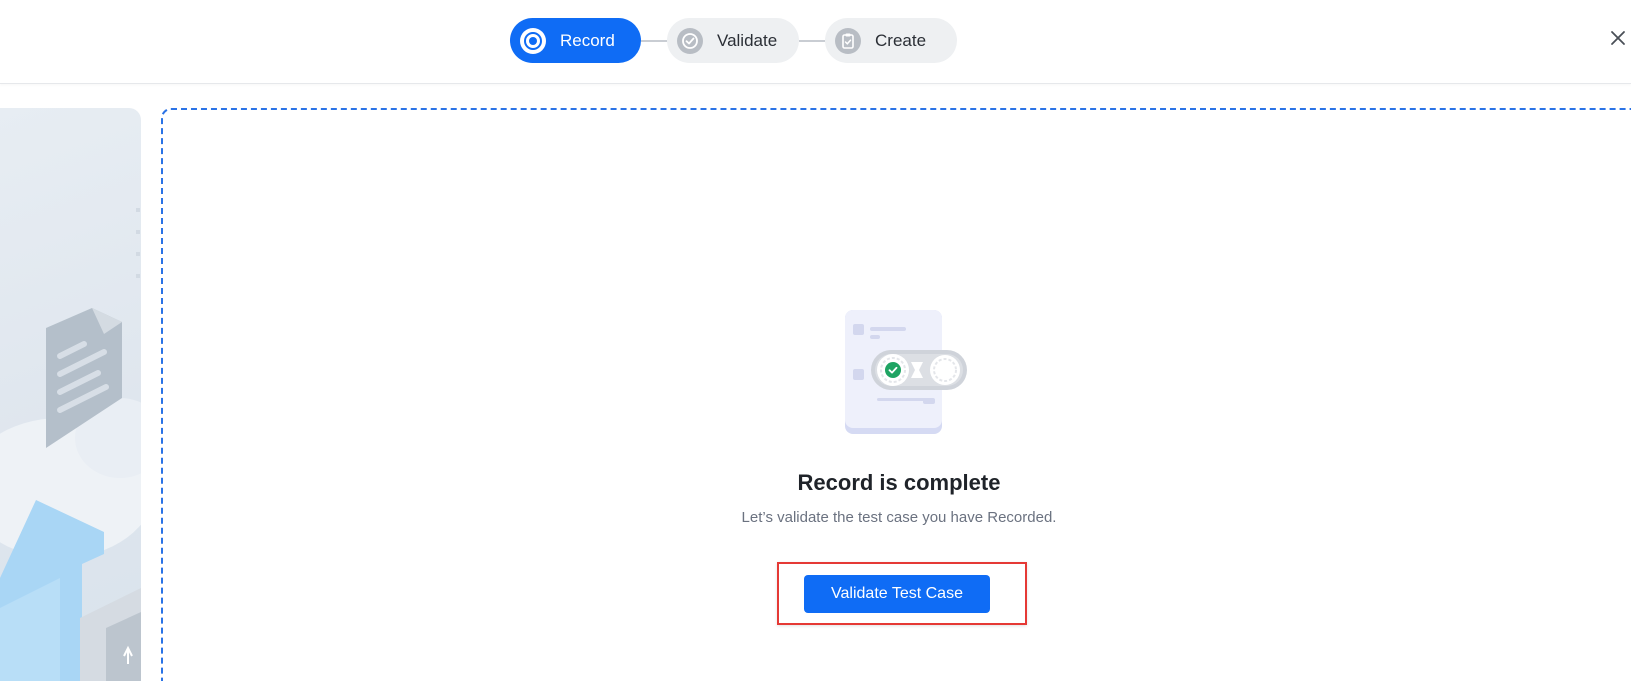 This screenshot has height=681, width=1631. I want to click on decorative-side-panel, so click(70, 394).